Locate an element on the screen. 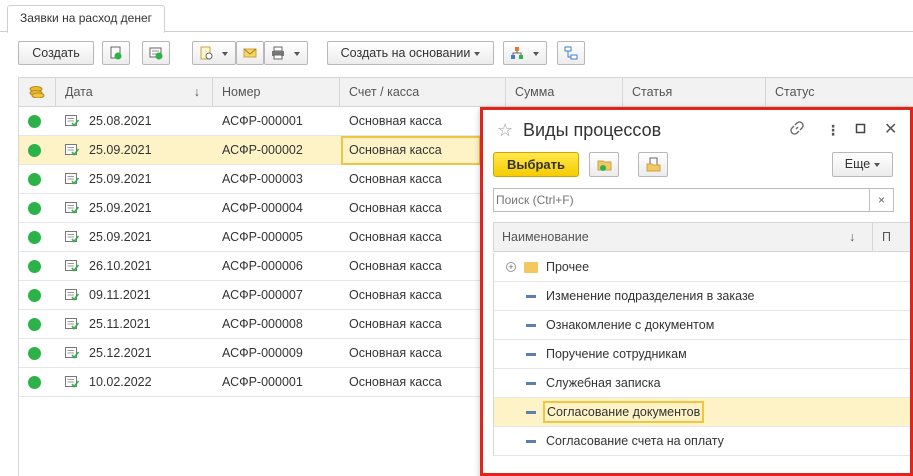 The width and height of the screenshot is (913, 476). header-article: Статья is located at coordinates (694, 92).